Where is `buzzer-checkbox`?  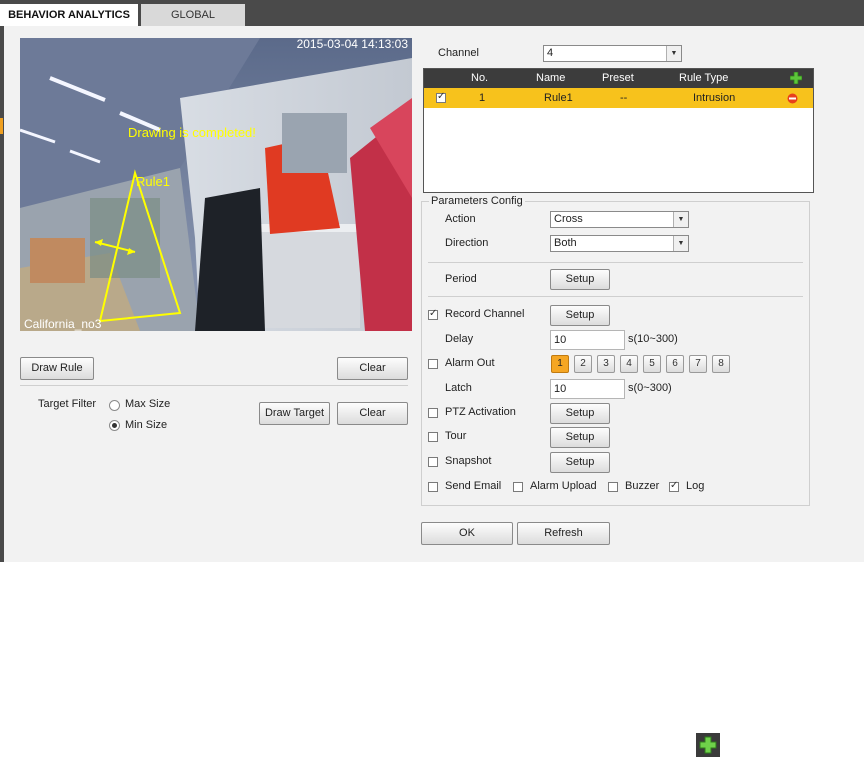 buzzer-checkbox is located at coordinates (613, 487).